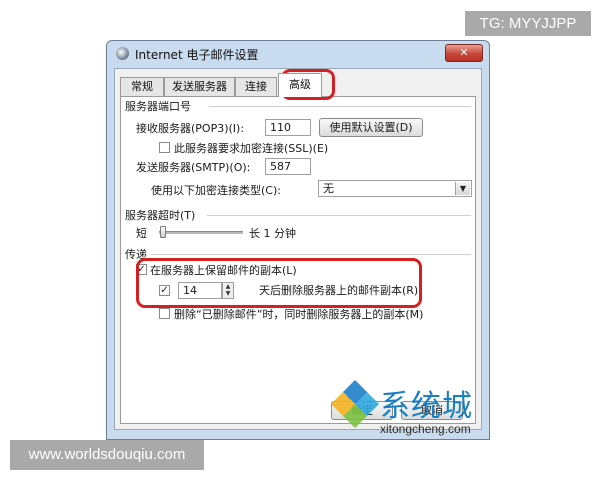 The height and width of the screenshot is (480, 600). What do you see at coordinates (164, 147) in the screenshot?
I see `ssl-checkbox` at bounding box center [164, 147].